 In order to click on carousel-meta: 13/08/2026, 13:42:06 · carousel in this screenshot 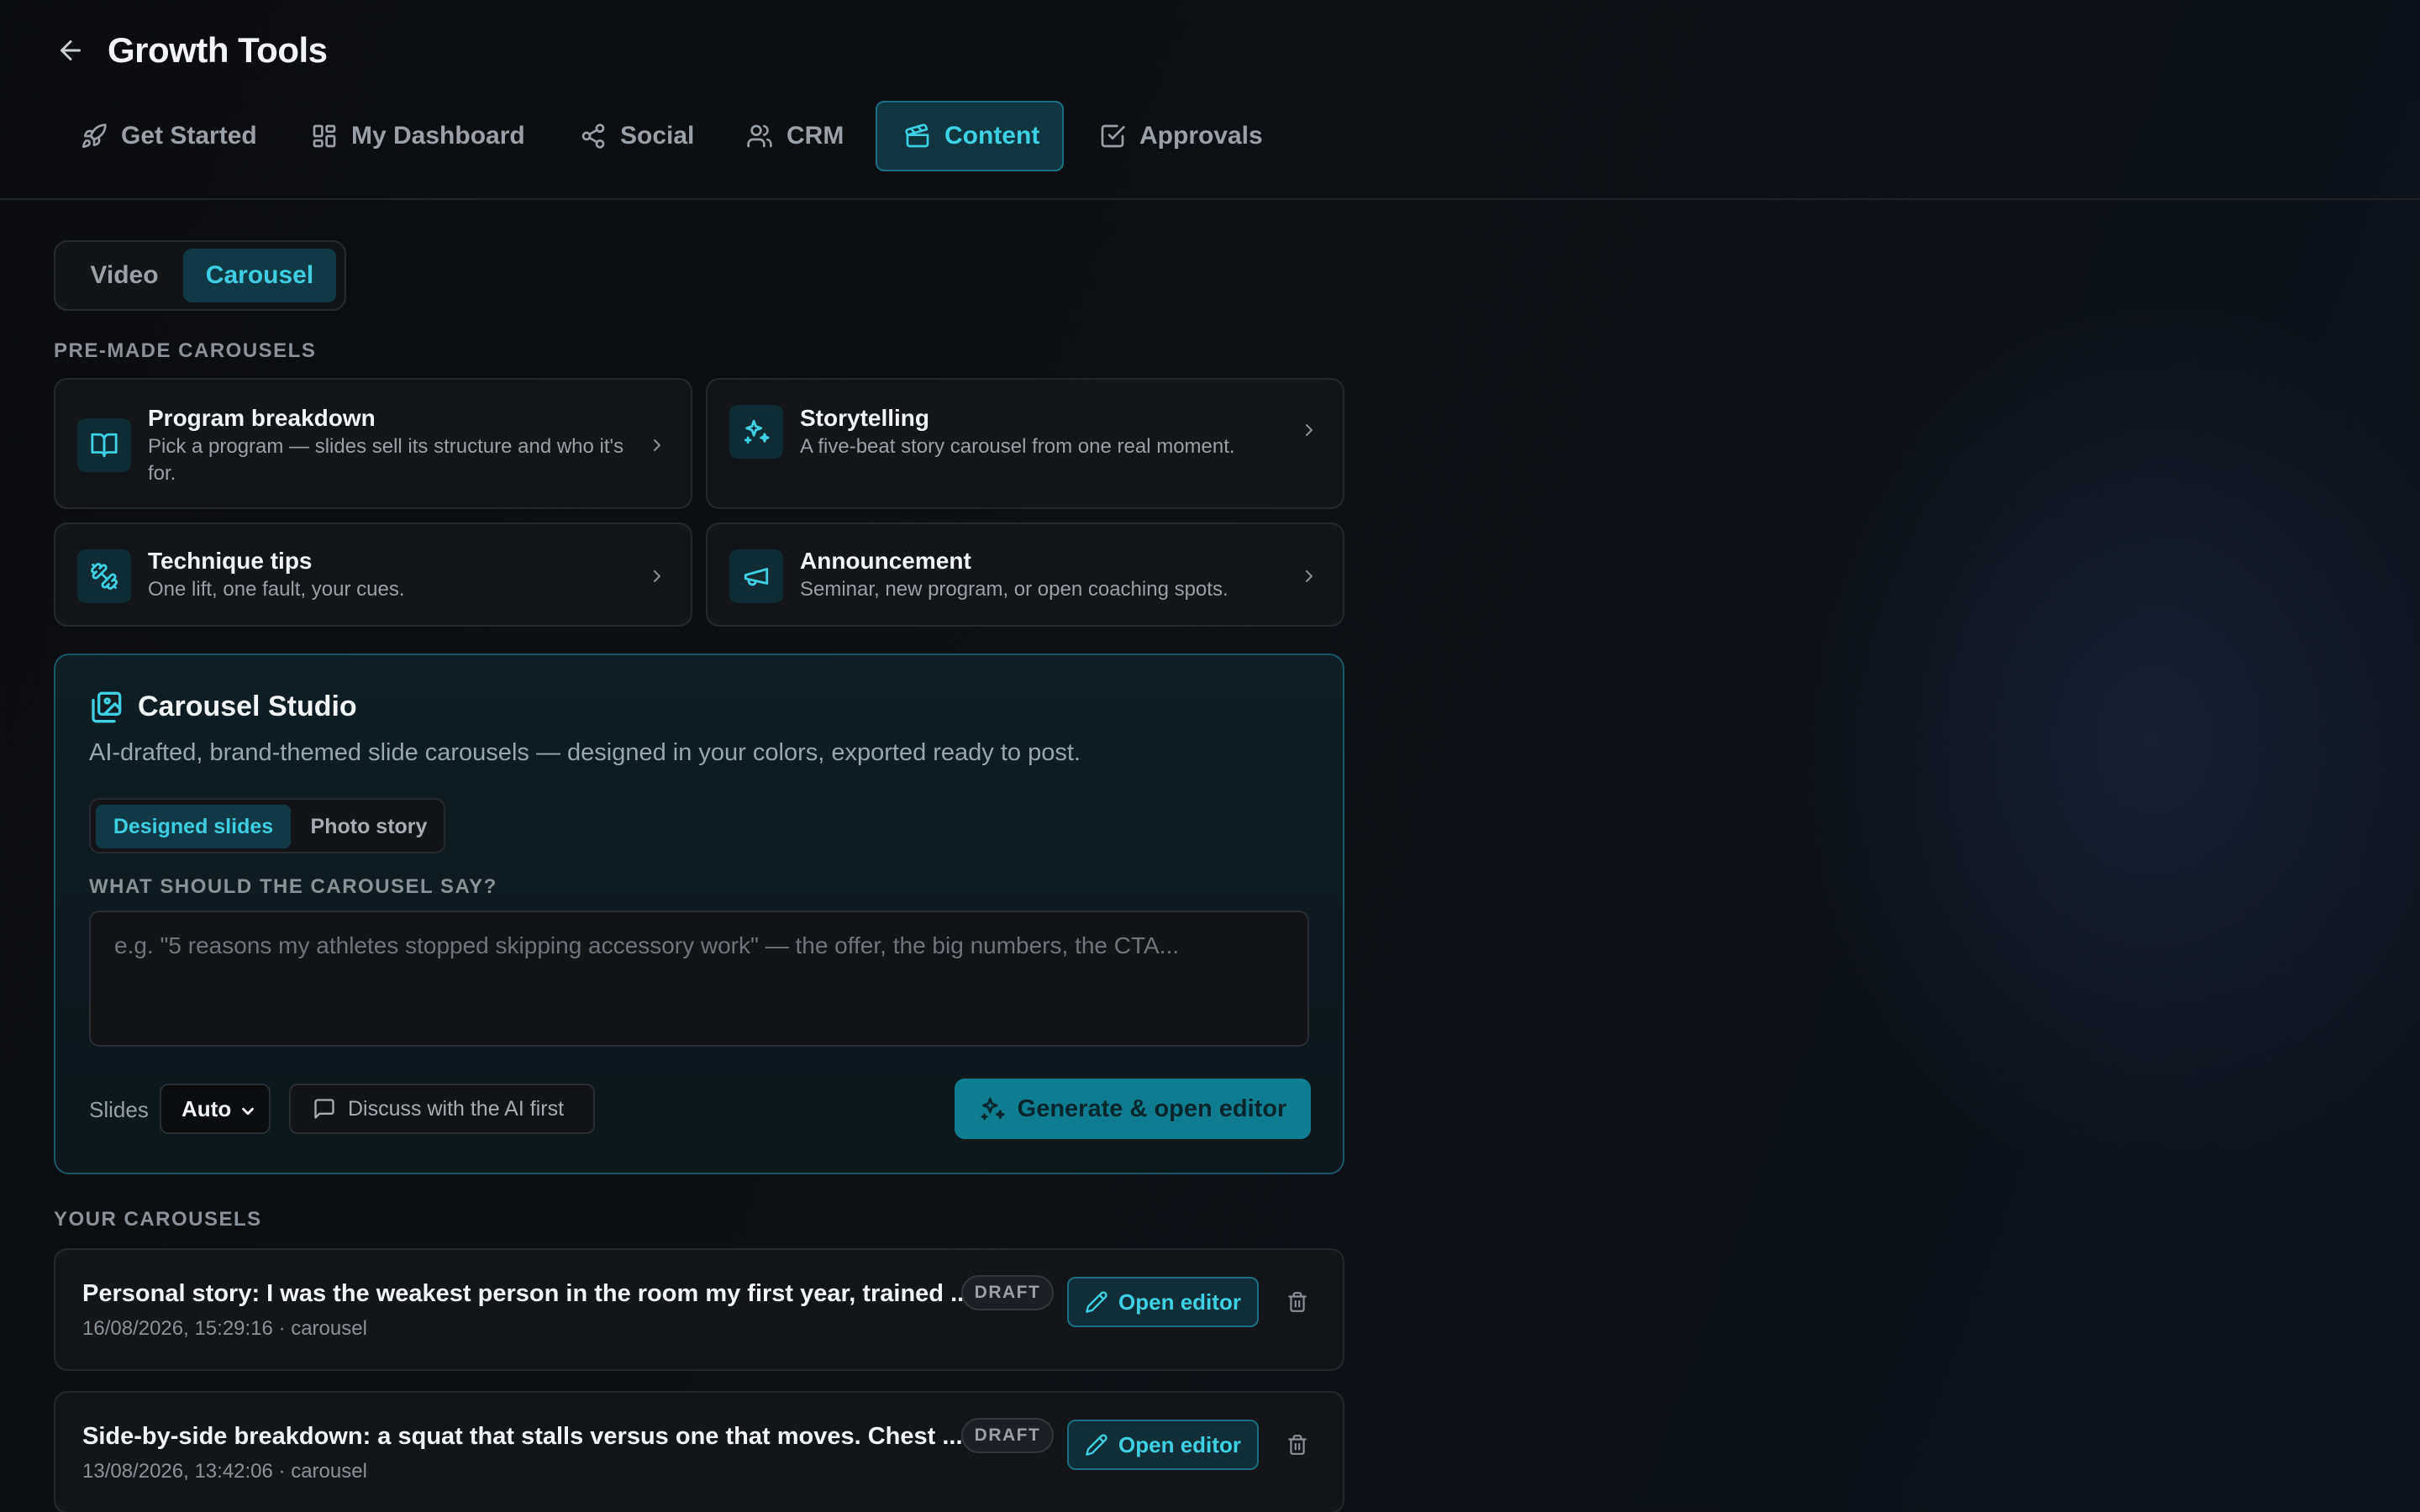, I will do `click(225, 1471)`.